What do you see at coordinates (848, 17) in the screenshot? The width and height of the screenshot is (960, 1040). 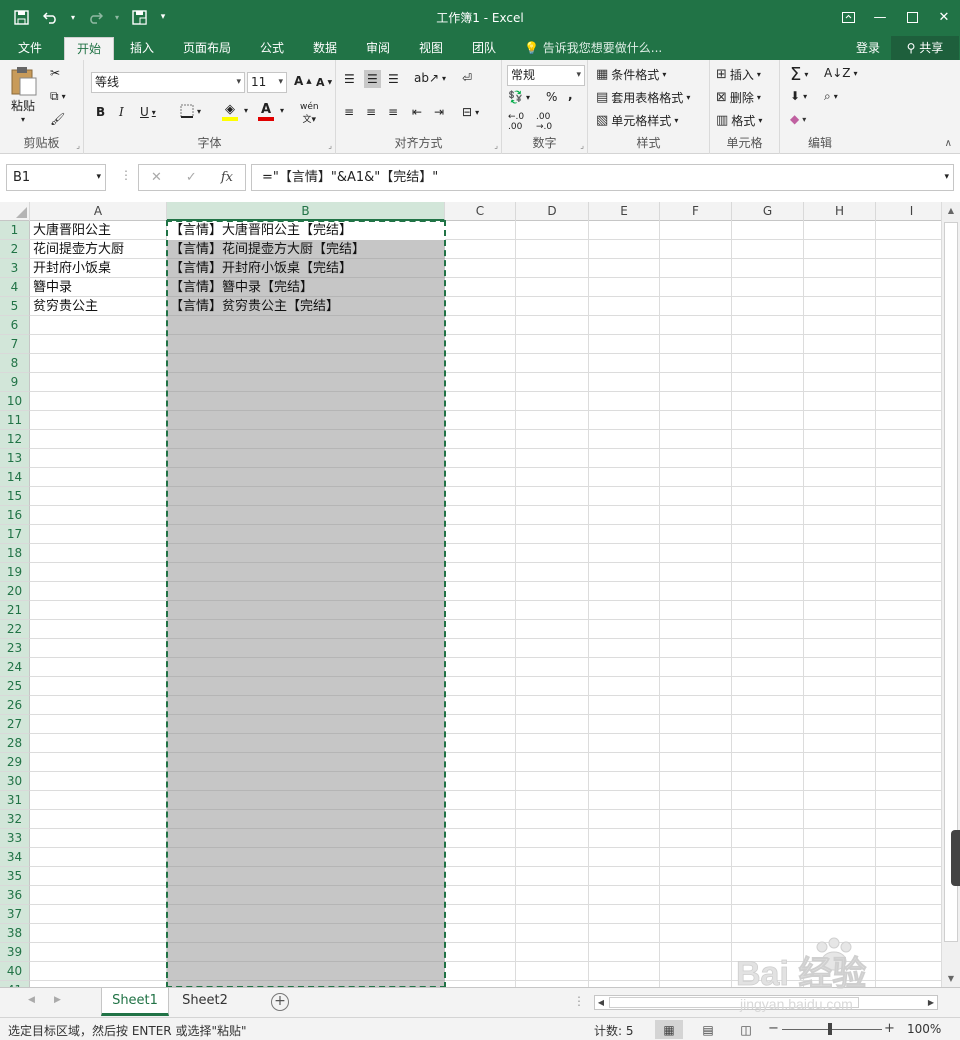 I see `ribbon-display-options-icon` at bounding box center [848, 17].